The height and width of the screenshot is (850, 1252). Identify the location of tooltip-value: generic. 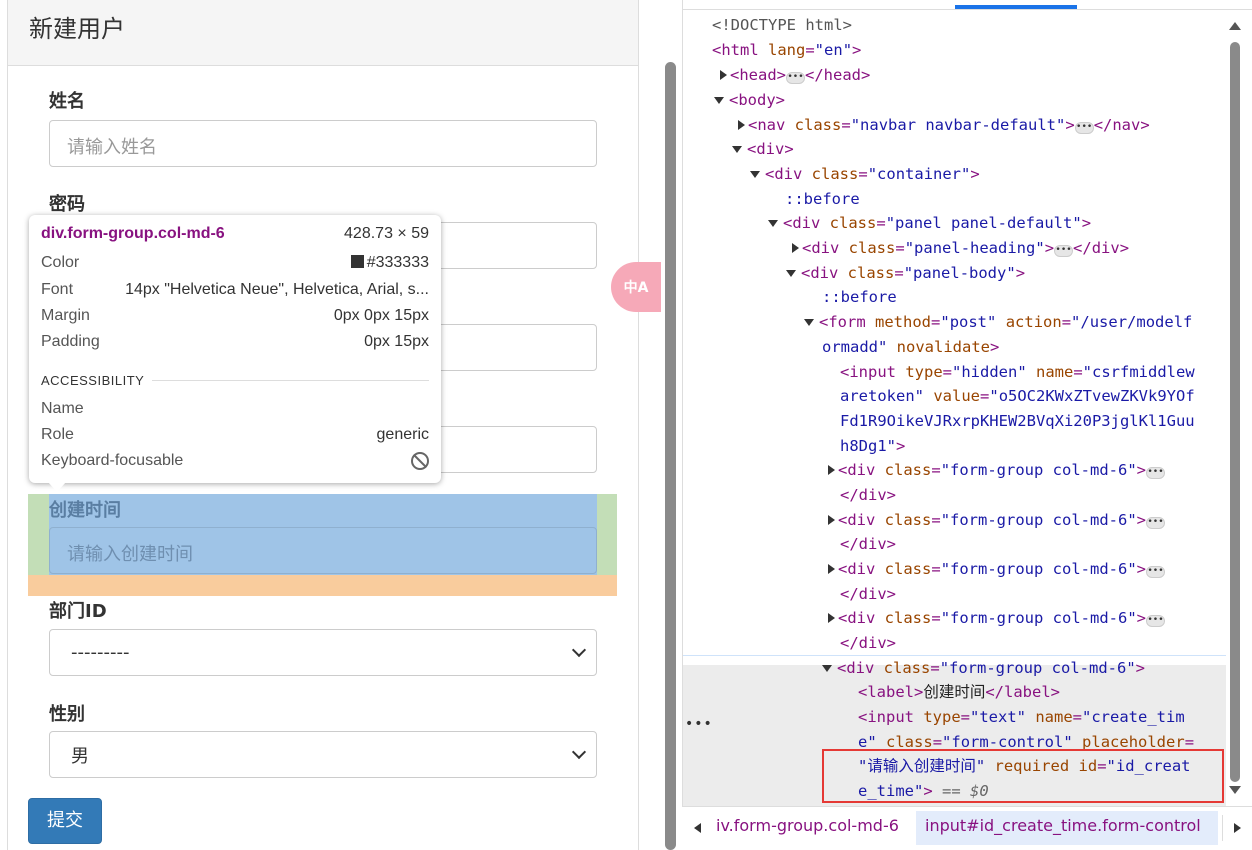
(402, 434).